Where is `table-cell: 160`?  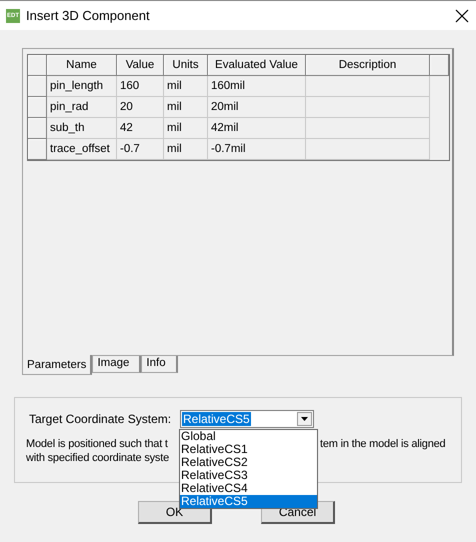
table-cell: 160 is located at coordinates (140, 86).